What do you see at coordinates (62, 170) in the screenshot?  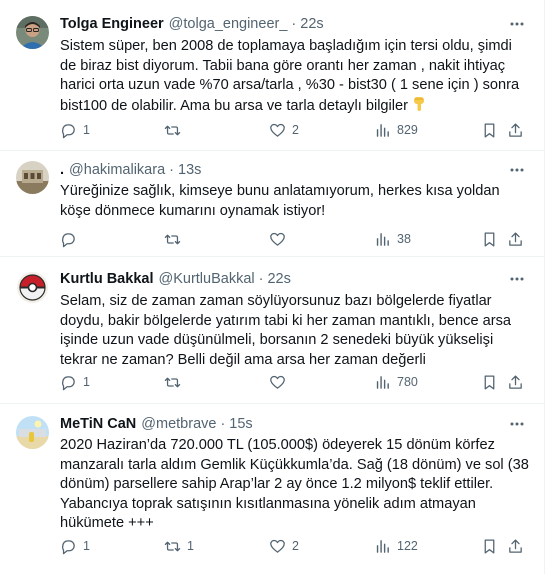 I see `display-name: .` at bounding box center [62, 170].